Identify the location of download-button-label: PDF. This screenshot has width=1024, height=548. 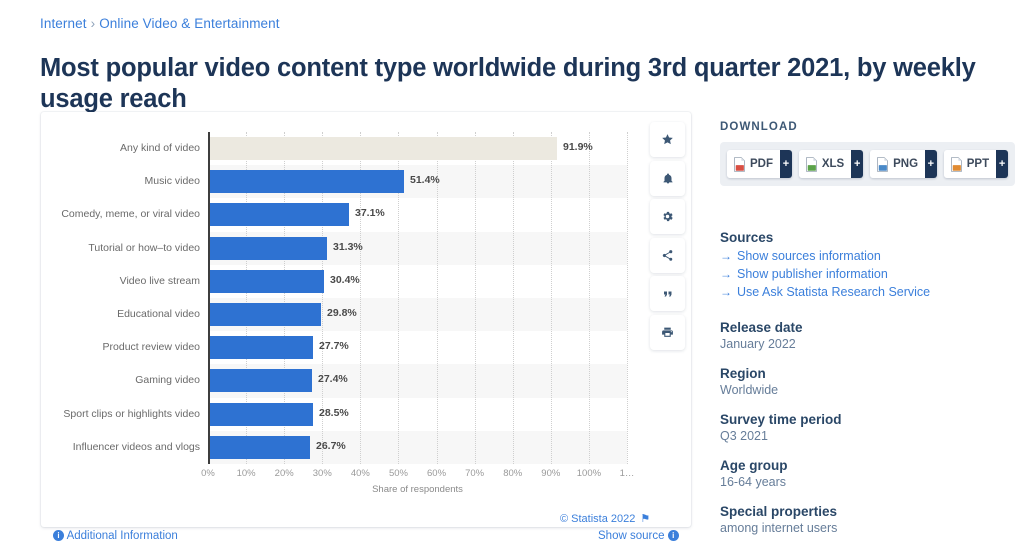
(761, 164).